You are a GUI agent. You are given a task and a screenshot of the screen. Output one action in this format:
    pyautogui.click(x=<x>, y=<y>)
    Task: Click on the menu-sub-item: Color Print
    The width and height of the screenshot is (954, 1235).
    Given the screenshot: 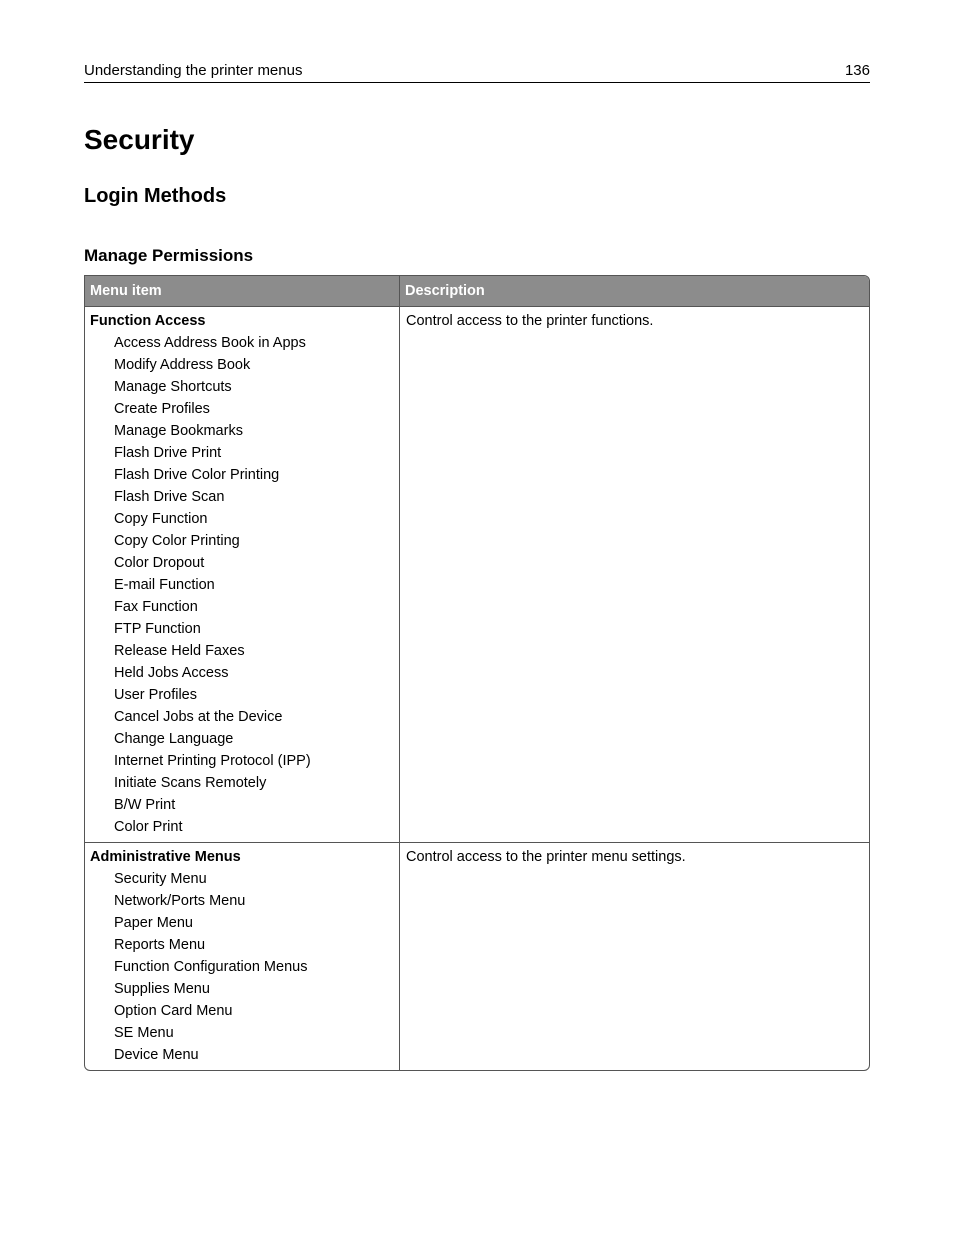 What is the action you would take?
    pyautogui.click(x=148, y=827)
    